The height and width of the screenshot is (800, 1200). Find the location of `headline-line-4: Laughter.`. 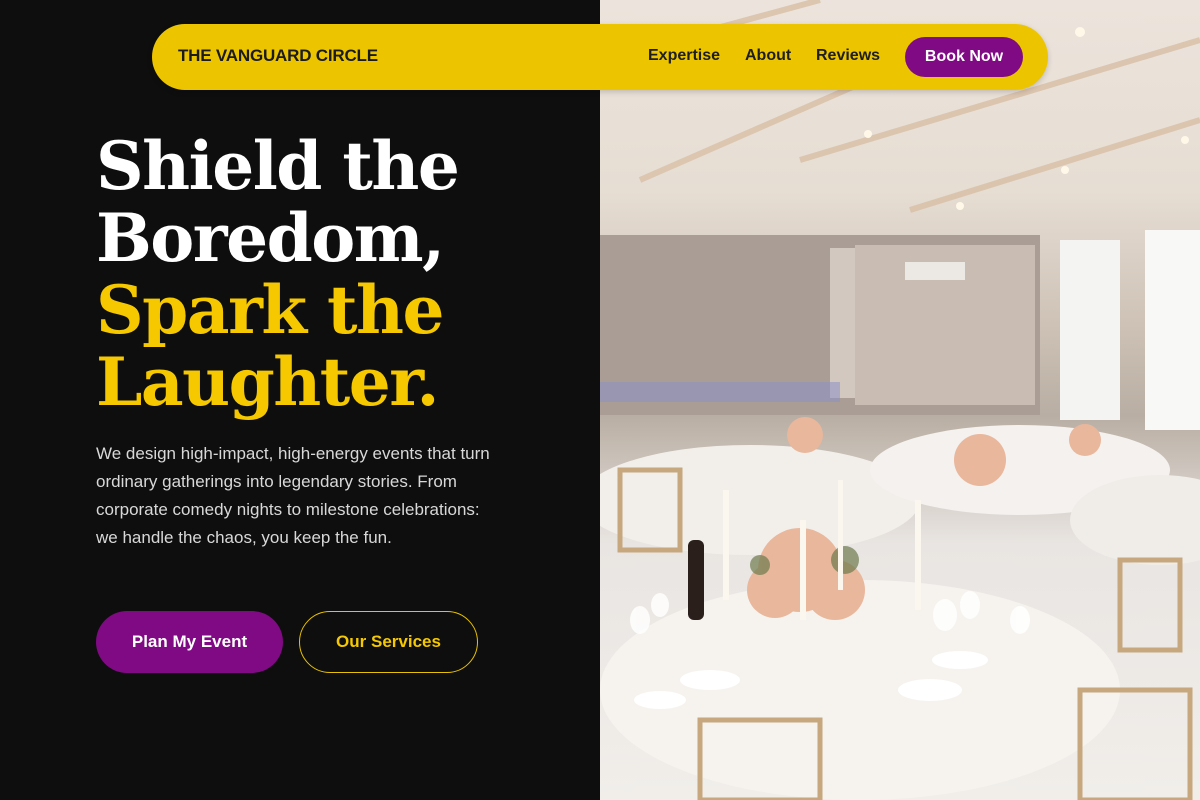

headline-line-4: Laughter. is located at coordinates (267, 382).